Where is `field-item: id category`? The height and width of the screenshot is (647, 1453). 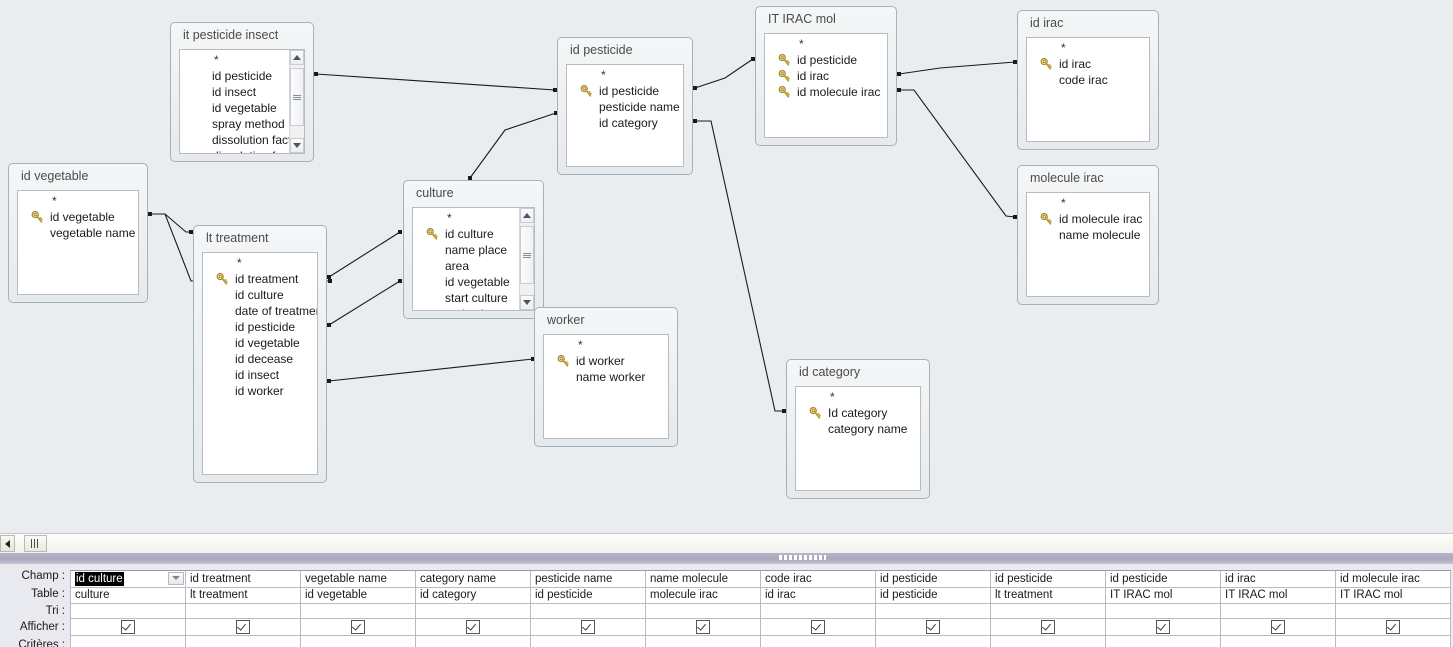
field-item: id category is located at coordinates (625, 123).